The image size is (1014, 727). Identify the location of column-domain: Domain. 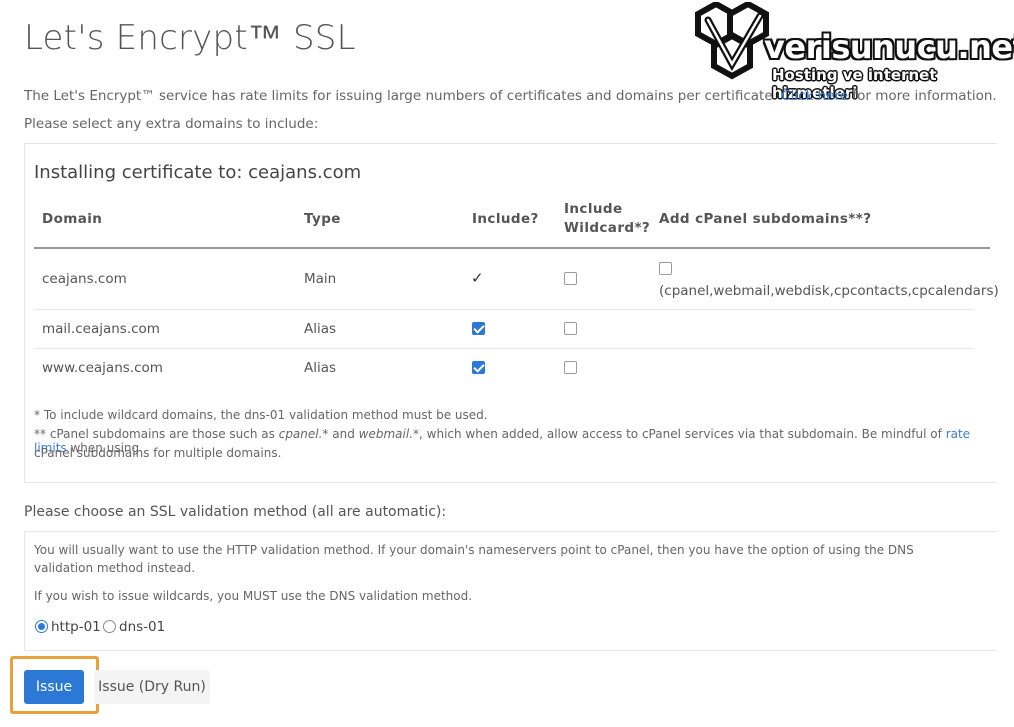
(72, 219).